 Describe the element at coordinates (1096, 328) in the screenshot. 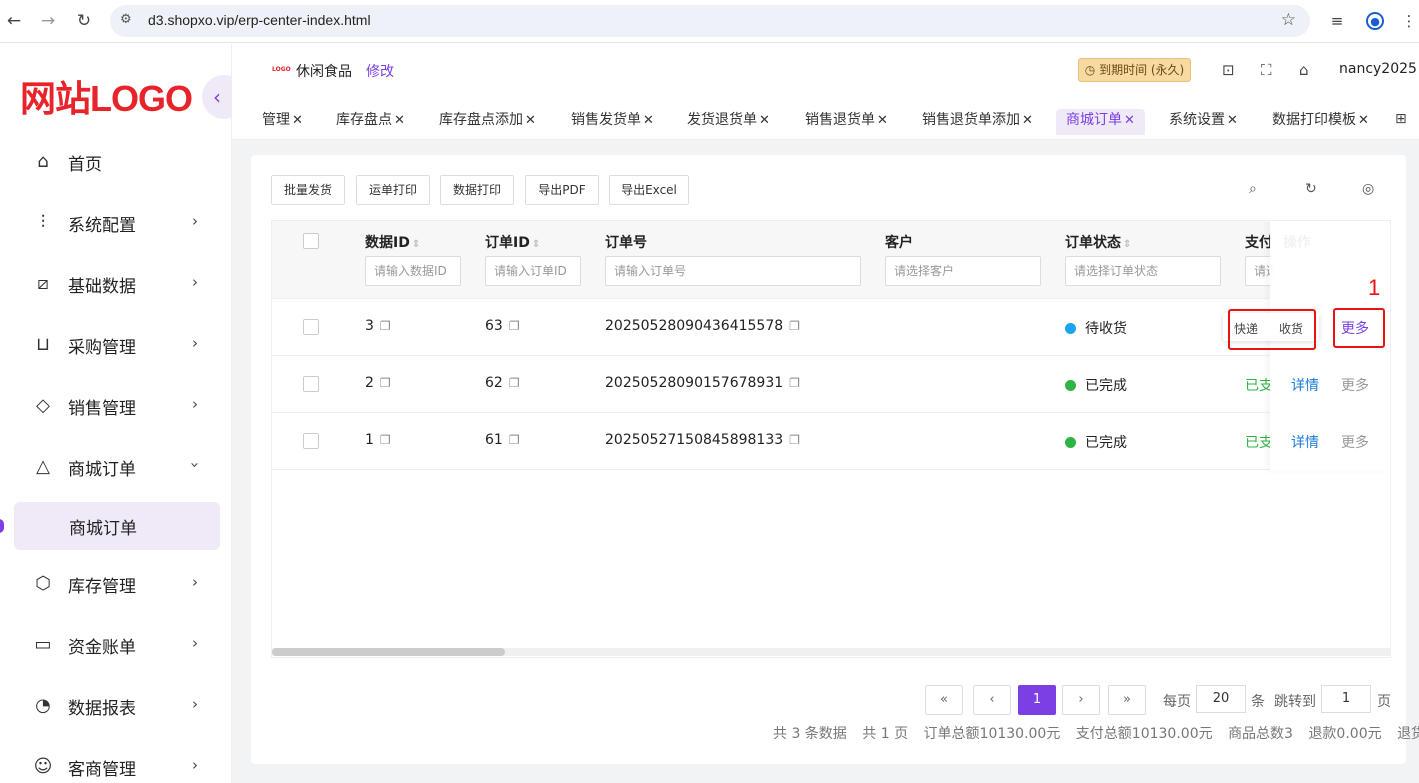

I see `order-status-cell: 待收货` at that location.